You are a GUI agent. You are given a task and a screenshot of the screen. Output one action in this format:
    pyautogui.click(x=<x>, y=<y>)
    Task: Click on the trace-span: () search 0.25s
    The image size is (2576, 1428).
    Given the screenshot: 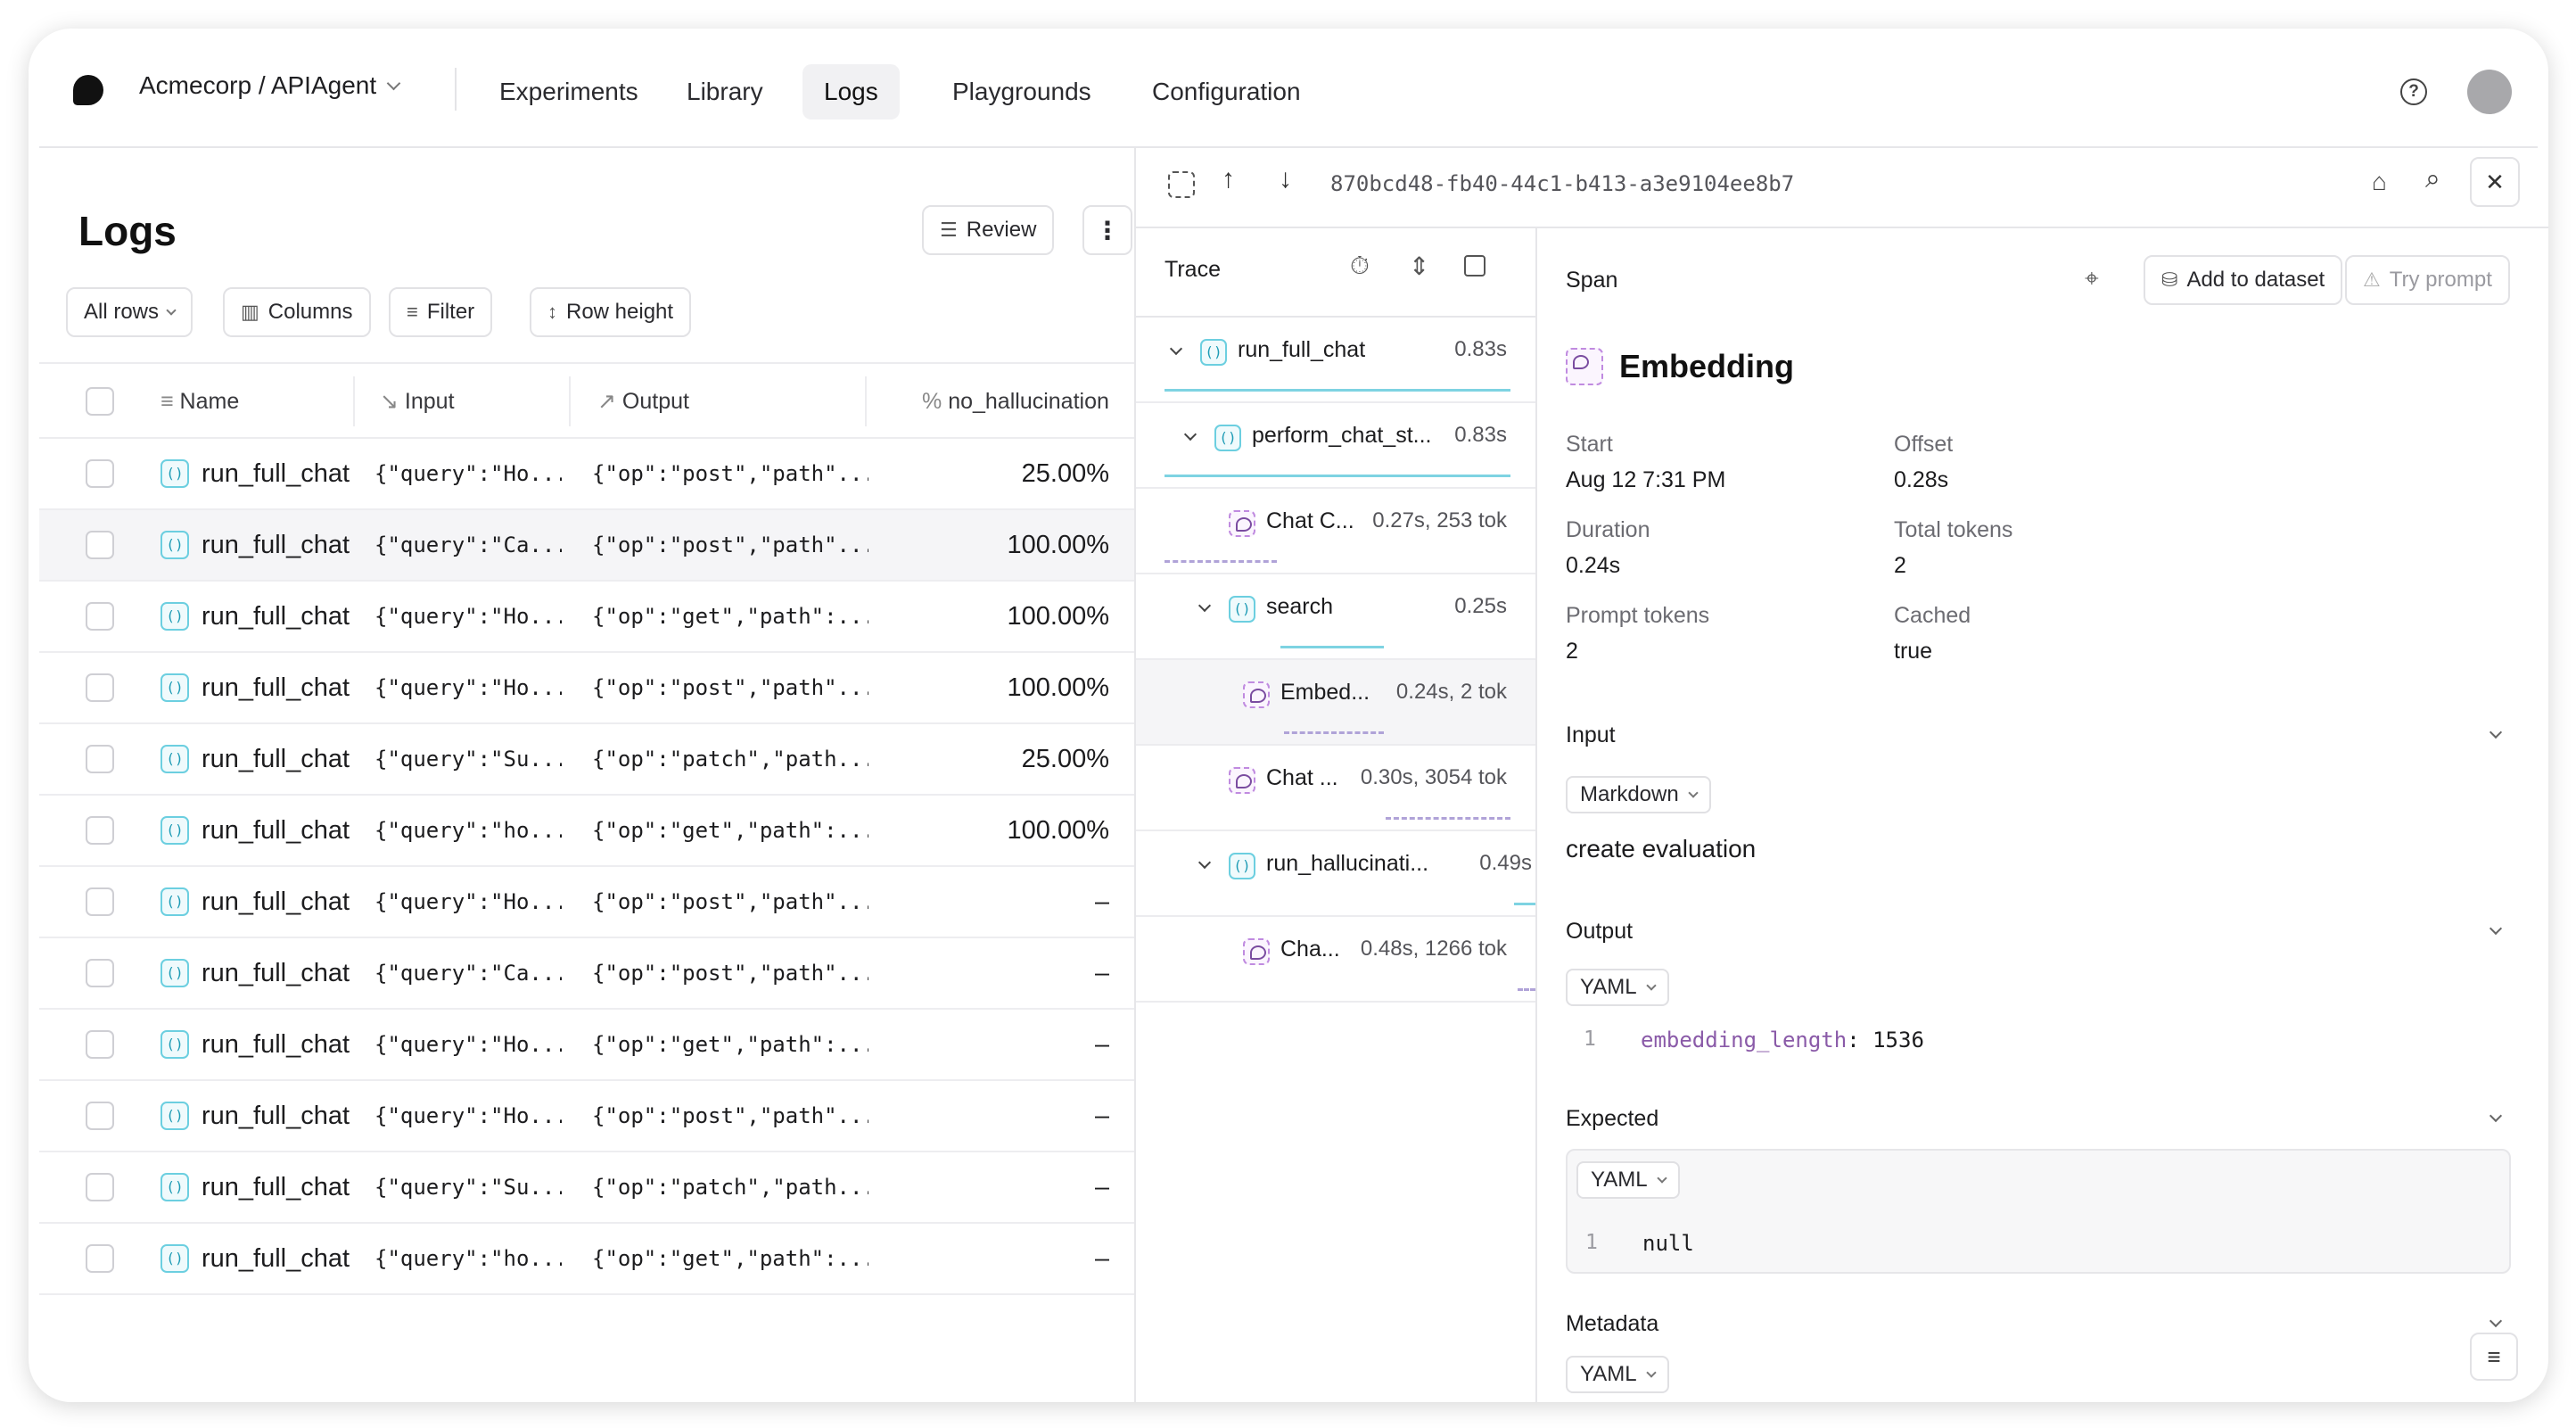 What is the action you would take?
    pyautogui.click(x=1335, y=617)
    